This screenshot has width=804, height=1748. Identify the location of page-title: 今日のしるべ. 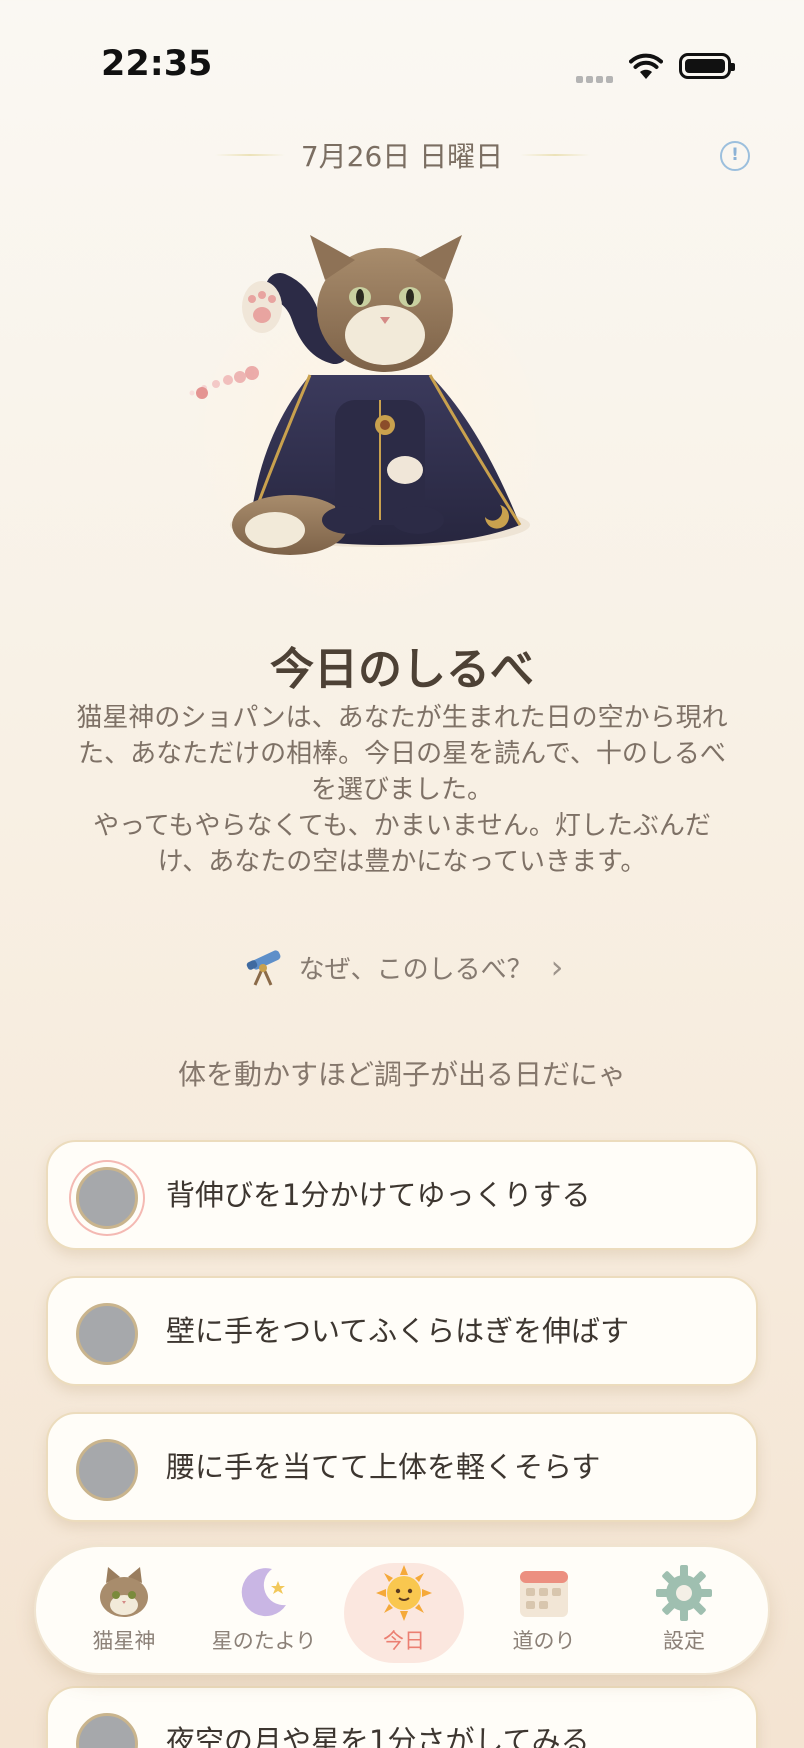
(402, 669).